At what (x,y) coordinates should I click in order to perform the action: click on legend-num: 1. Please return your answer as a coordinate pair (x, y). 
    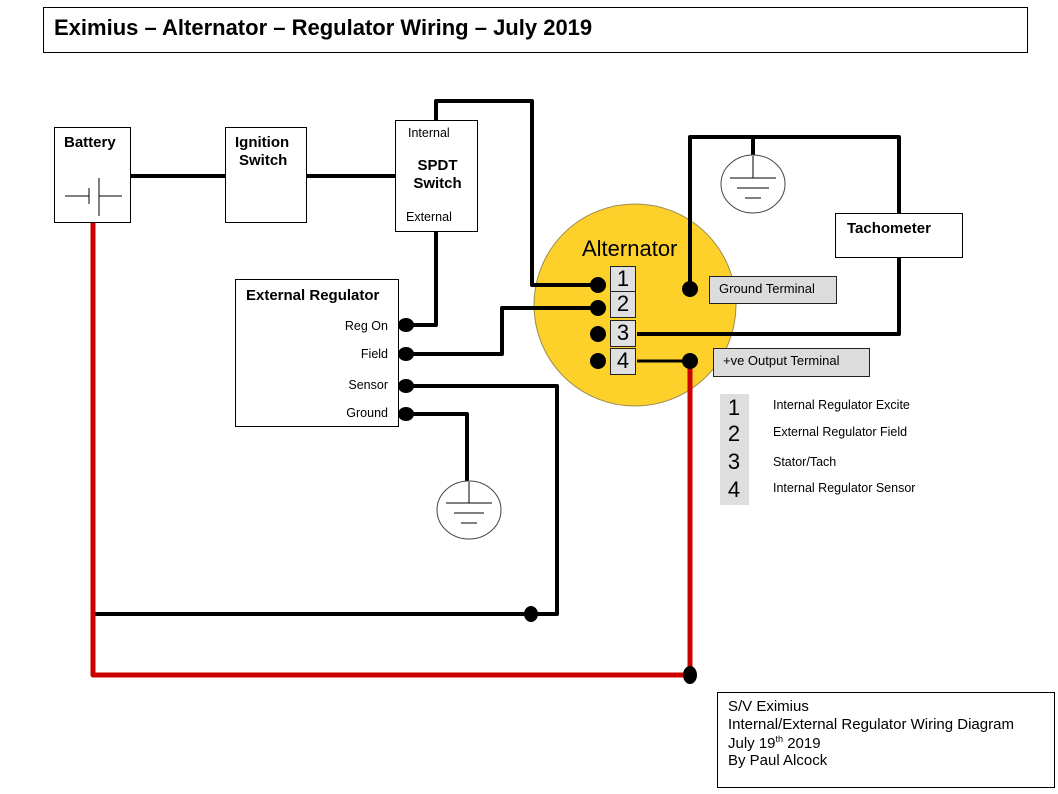
    Looking at the image, I should click on (734, 407).